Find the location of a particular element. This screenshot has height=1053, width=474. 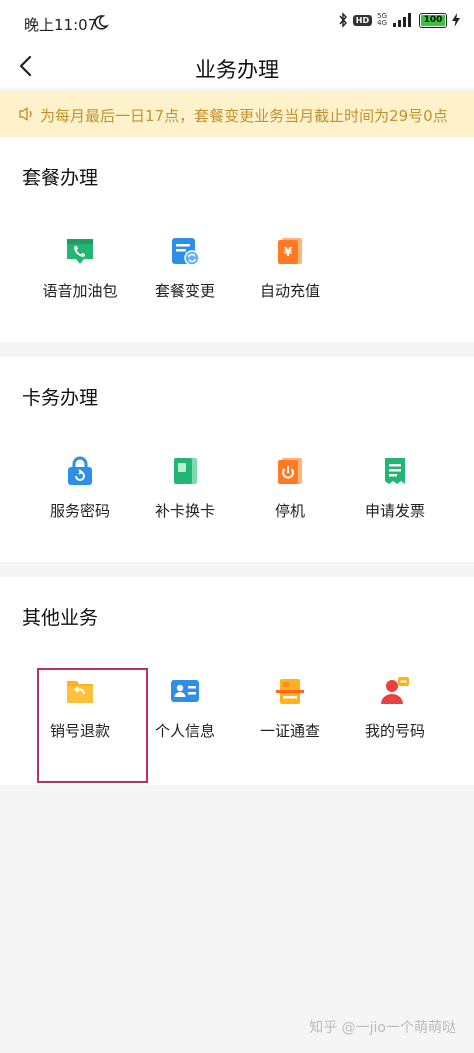

id-card-icon is located at coordinates (185, 691).